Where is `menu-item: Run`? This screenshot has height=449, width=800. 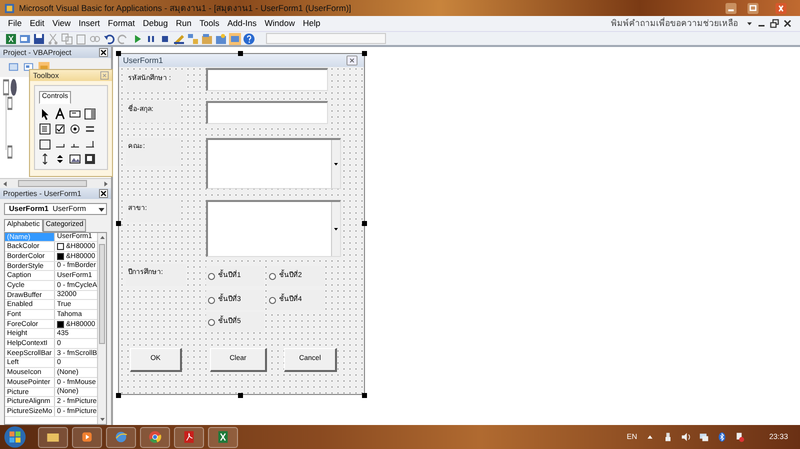 menu-item: Run is located at coordinates (184, 23).